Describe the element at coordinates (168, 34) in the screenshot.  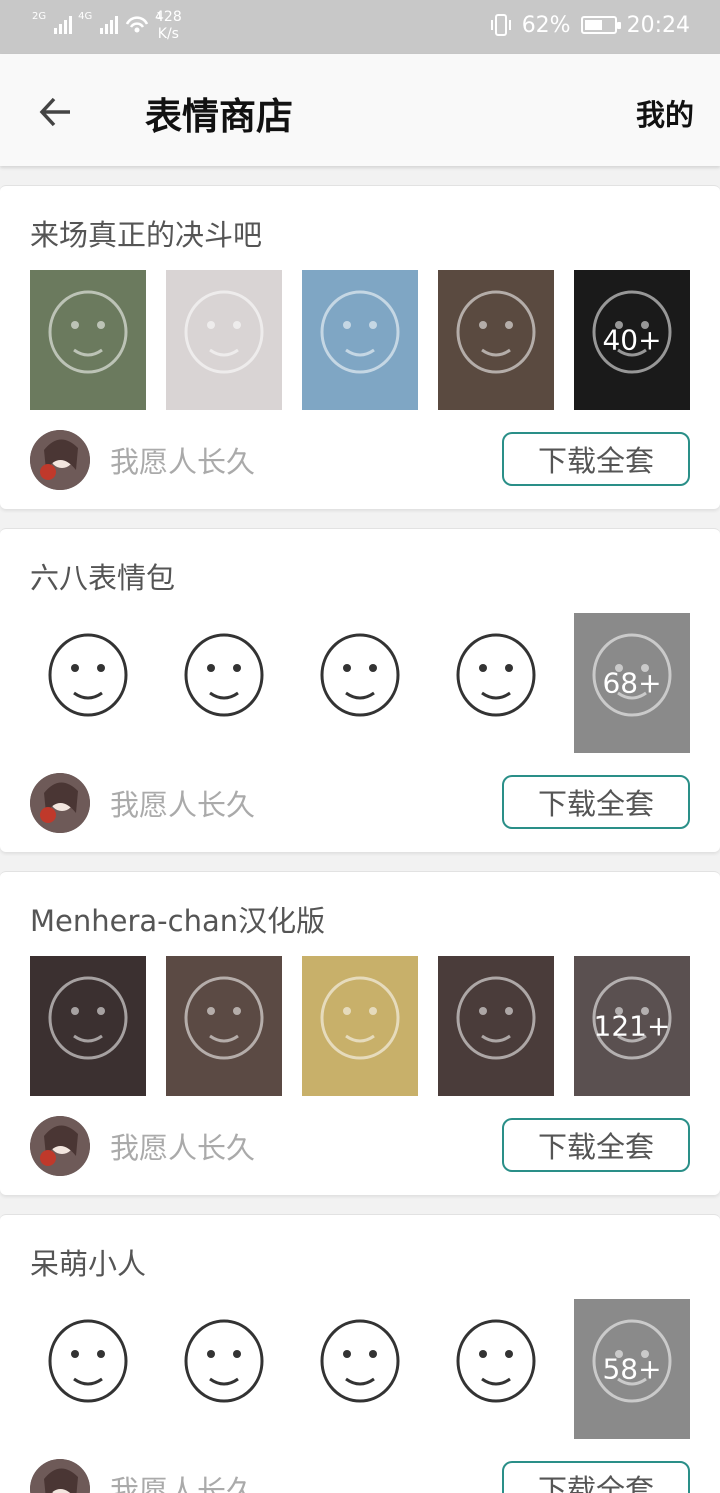
I see `speed-unit: K/s` at that location.